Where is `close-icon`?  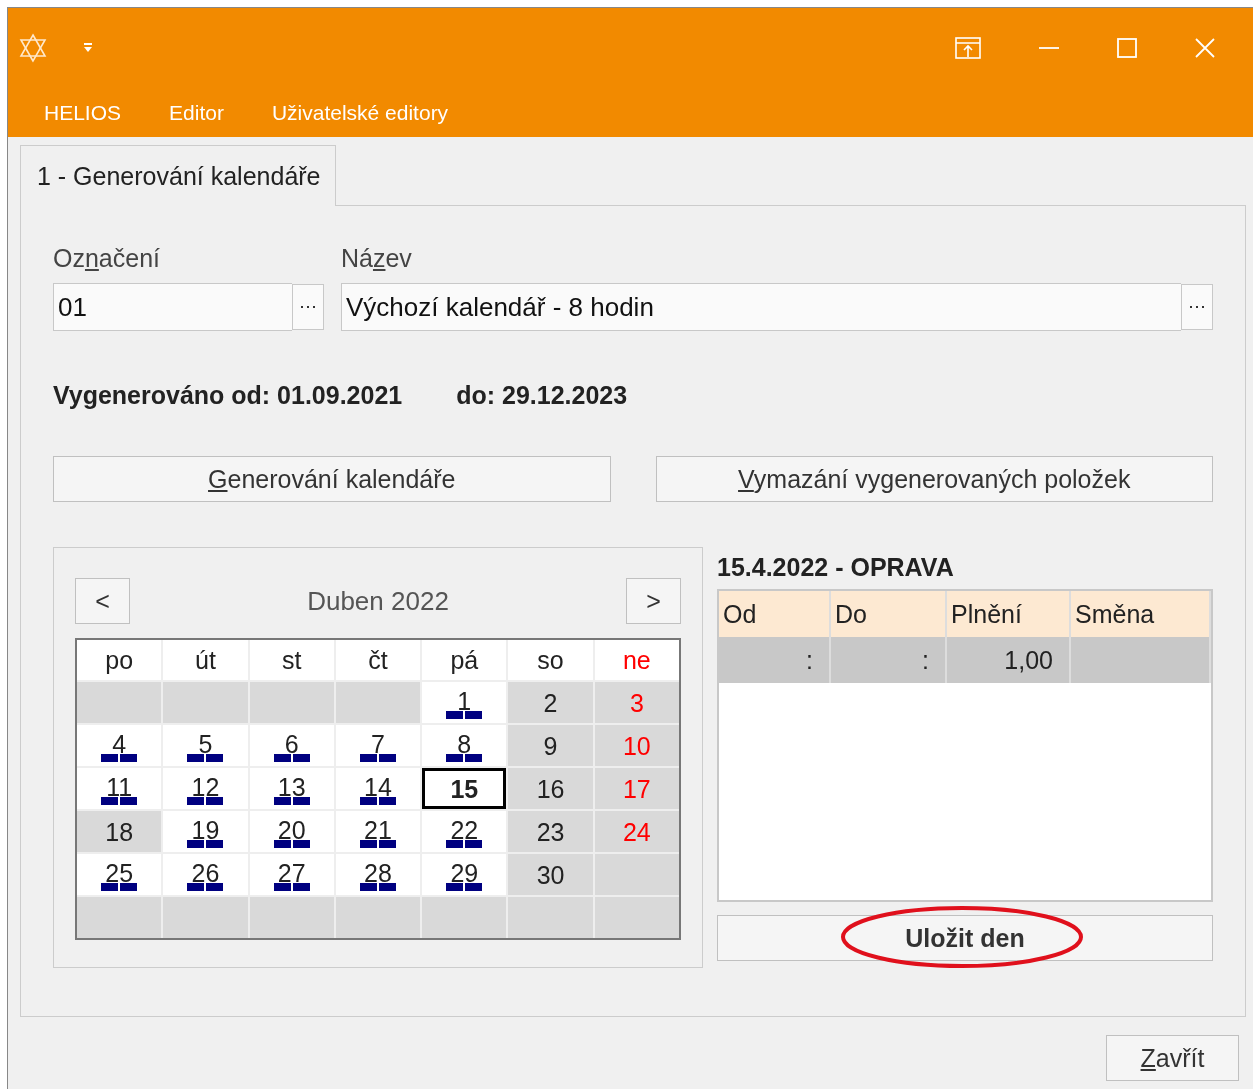 close-icon is located at coordinates (1205, 48).